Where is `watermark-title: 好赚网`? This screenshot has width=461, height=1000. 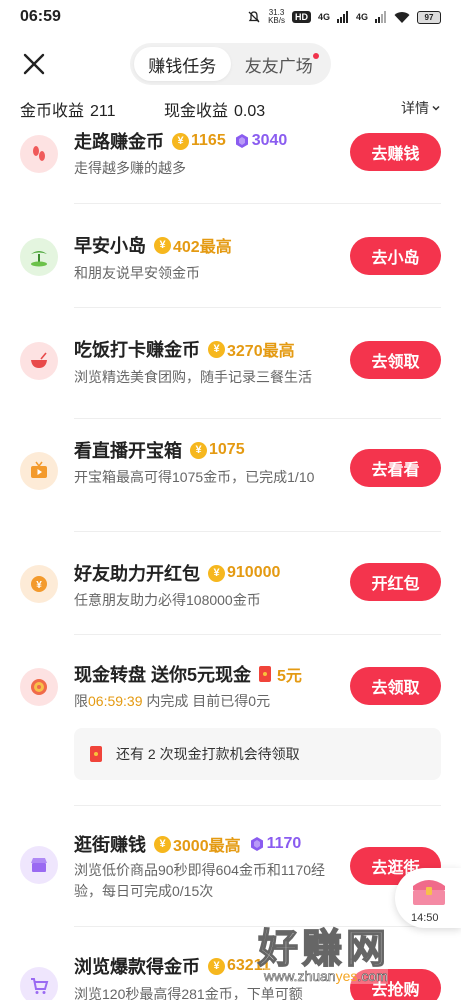 watermark-title: 好赚网 is located at coordinates (323, 949).